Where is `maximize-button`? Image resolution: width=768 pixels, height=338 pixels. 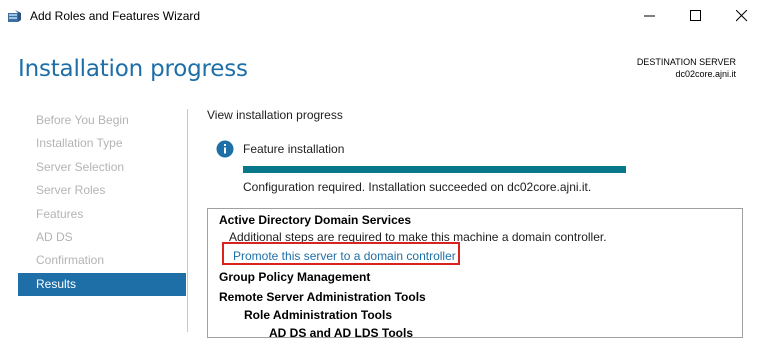
maximize-button is located at coordinates (696, 16).